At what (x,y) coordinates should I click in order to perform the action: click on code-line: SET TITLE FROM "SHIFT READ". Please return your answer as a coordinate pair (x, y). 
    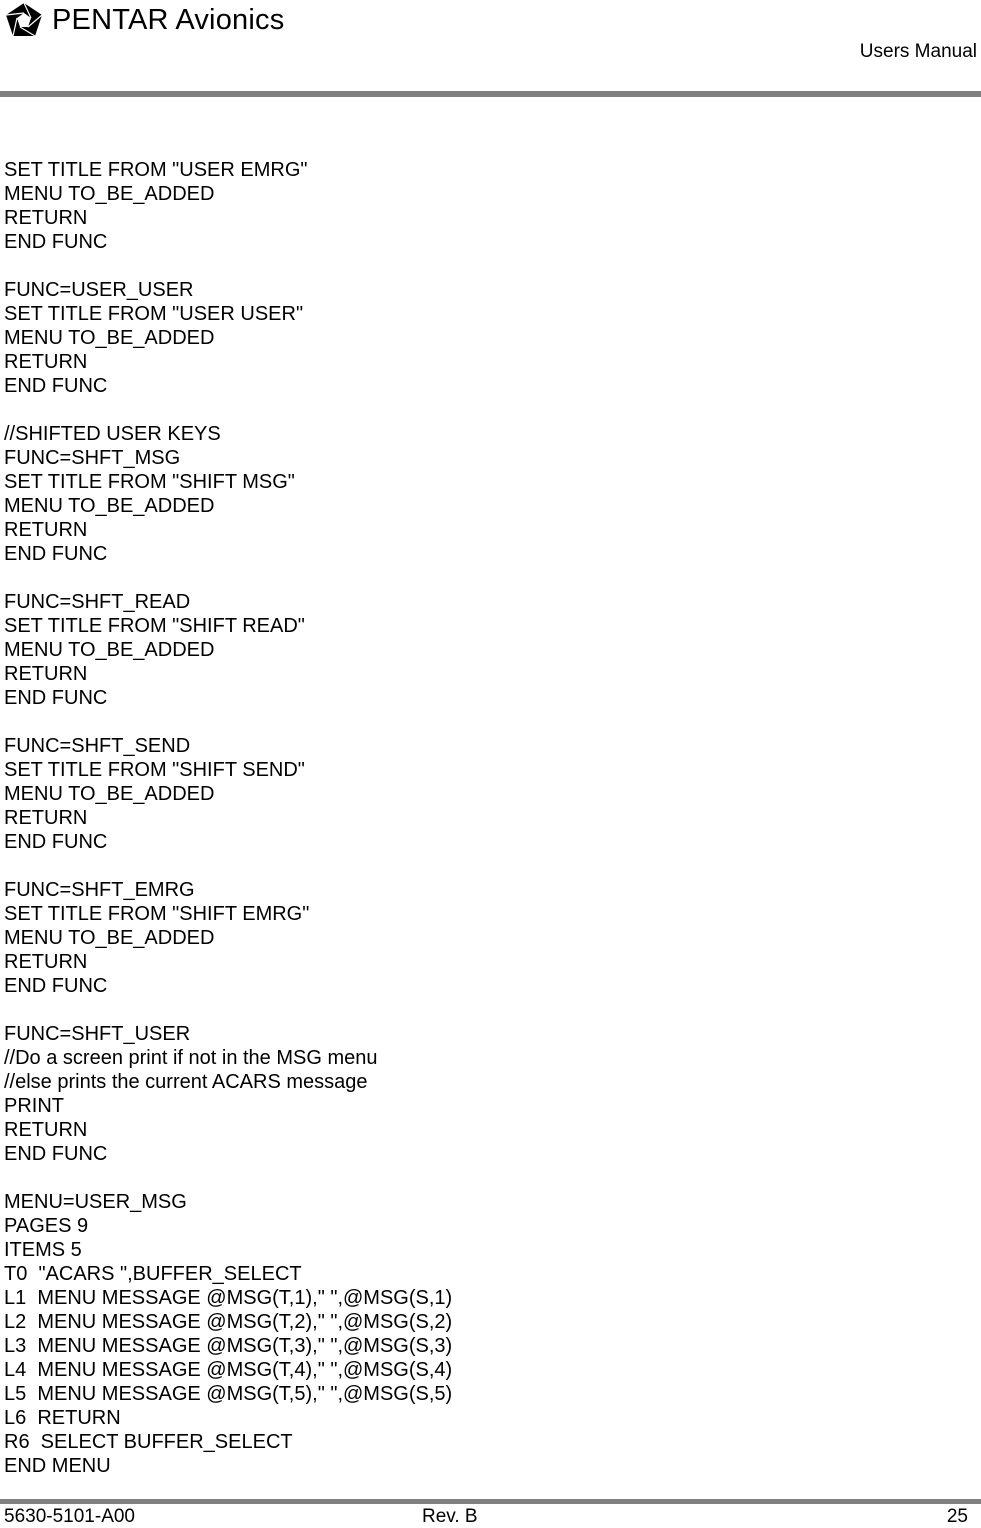
    Looking at the image, I should click on (154, 626).